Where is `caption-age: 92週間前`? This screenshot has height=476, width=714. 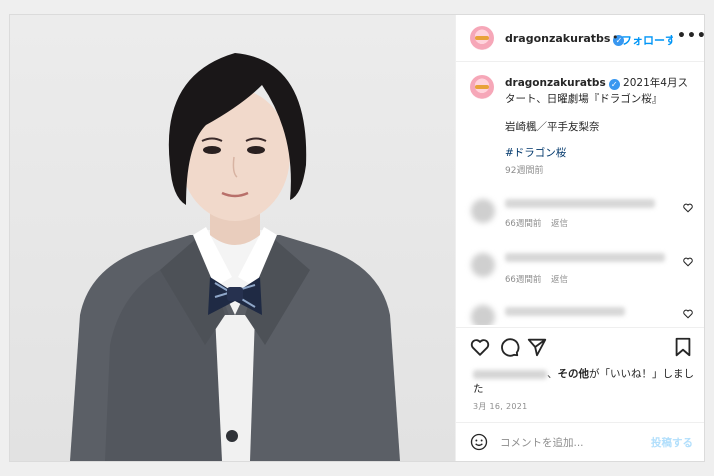
caption-age: 92週間前 is located at coordinates (524, 171).